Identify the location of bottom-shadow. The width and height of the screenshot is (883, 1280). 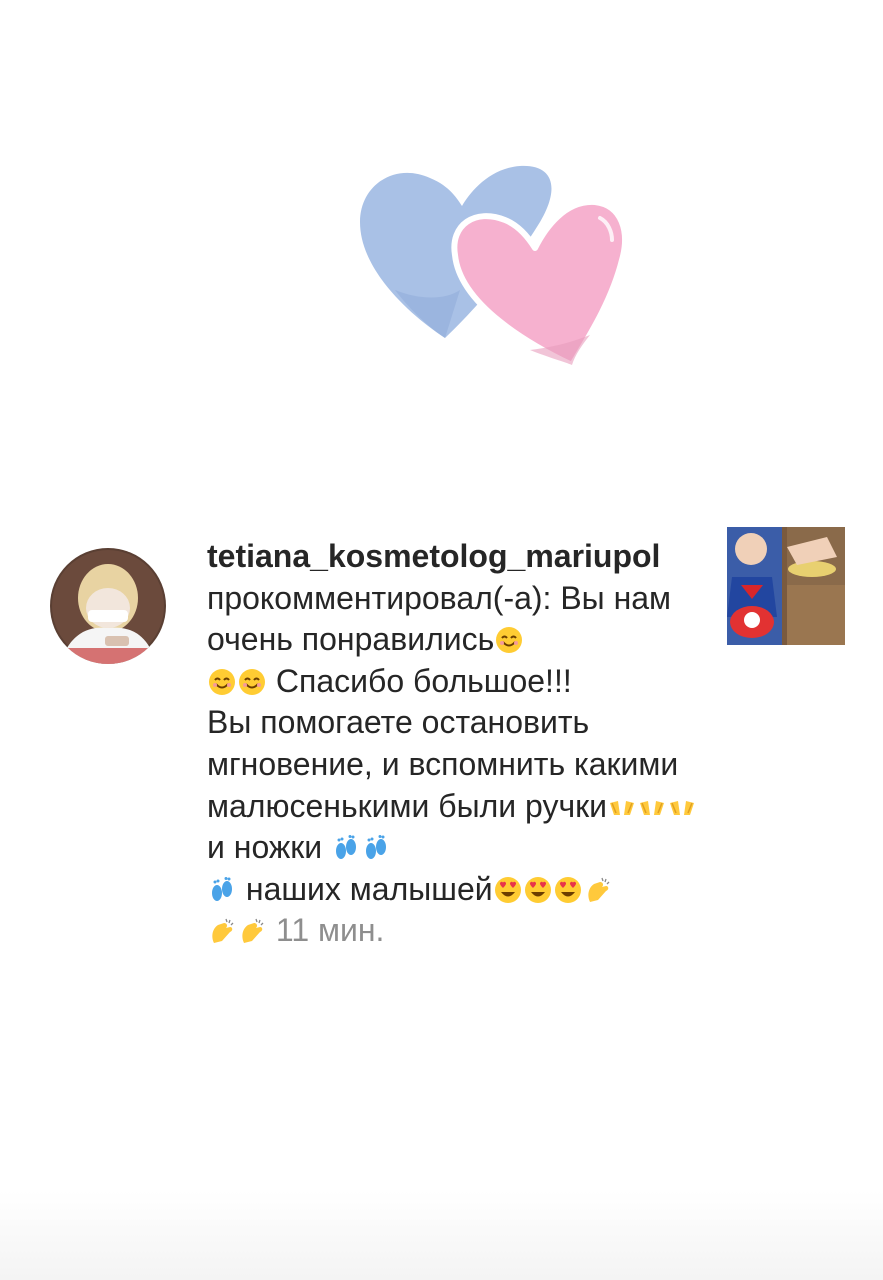
(441, 1235).